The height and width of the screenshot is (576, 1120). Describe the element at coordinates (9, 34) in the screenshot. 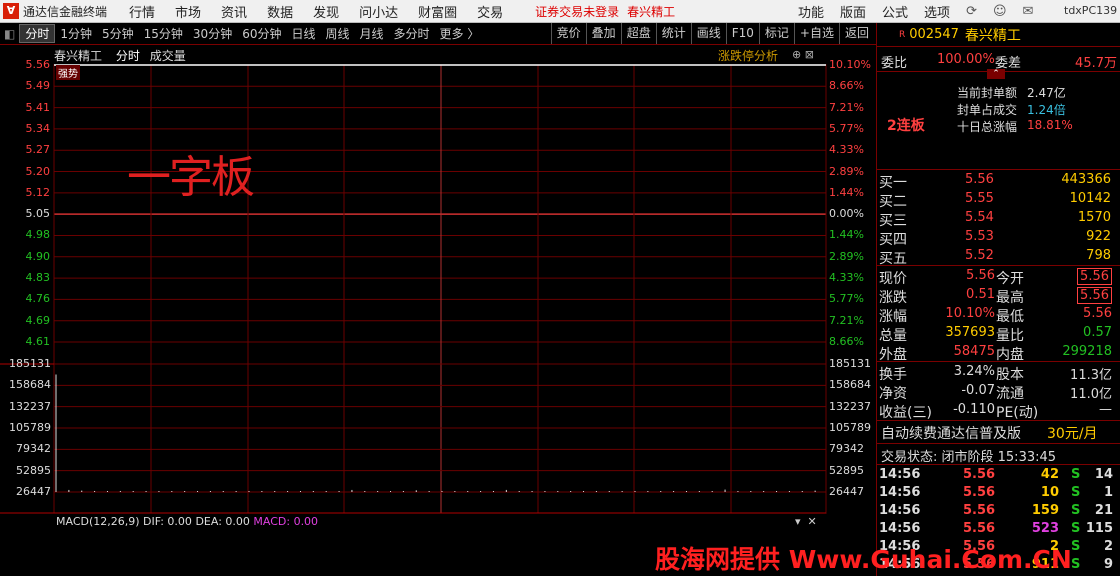

I see `layout-toggle-icon: ◧` at that location.